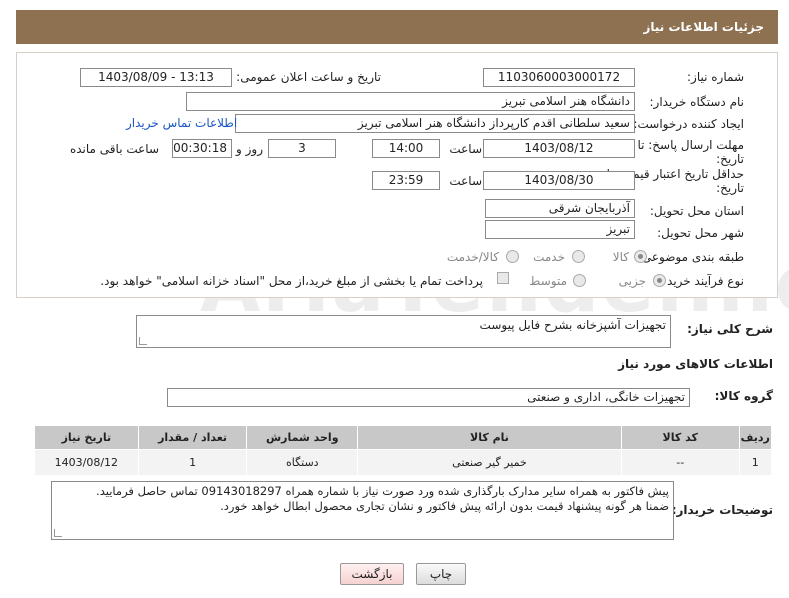 The width and height of the screenshot is (789, 598). I want to click on buyer-label: نام دستگاه خریدار:, so click(697, 102).